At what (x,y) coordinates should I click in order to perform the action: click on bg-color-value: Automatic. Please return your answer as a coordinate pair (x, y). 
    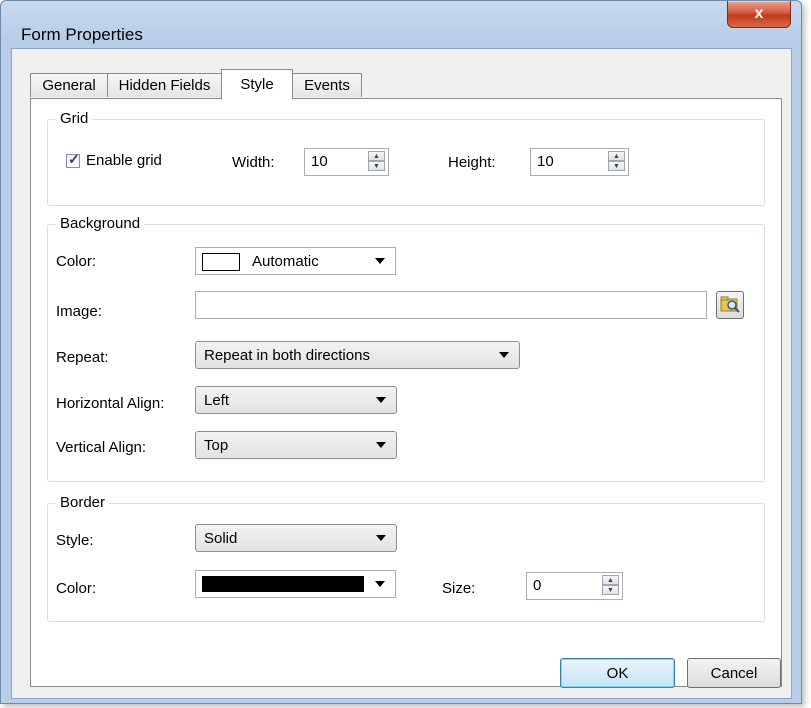
    Looking at the image, I should click on (285, 261).